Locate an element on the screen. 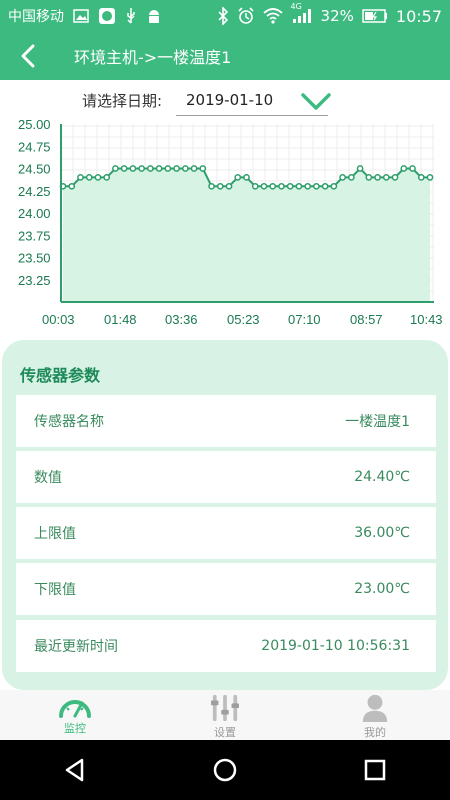 The image size is (450, 800). app-bar: 环境主机->一楼温度1 is located at coordinates (225, 56).